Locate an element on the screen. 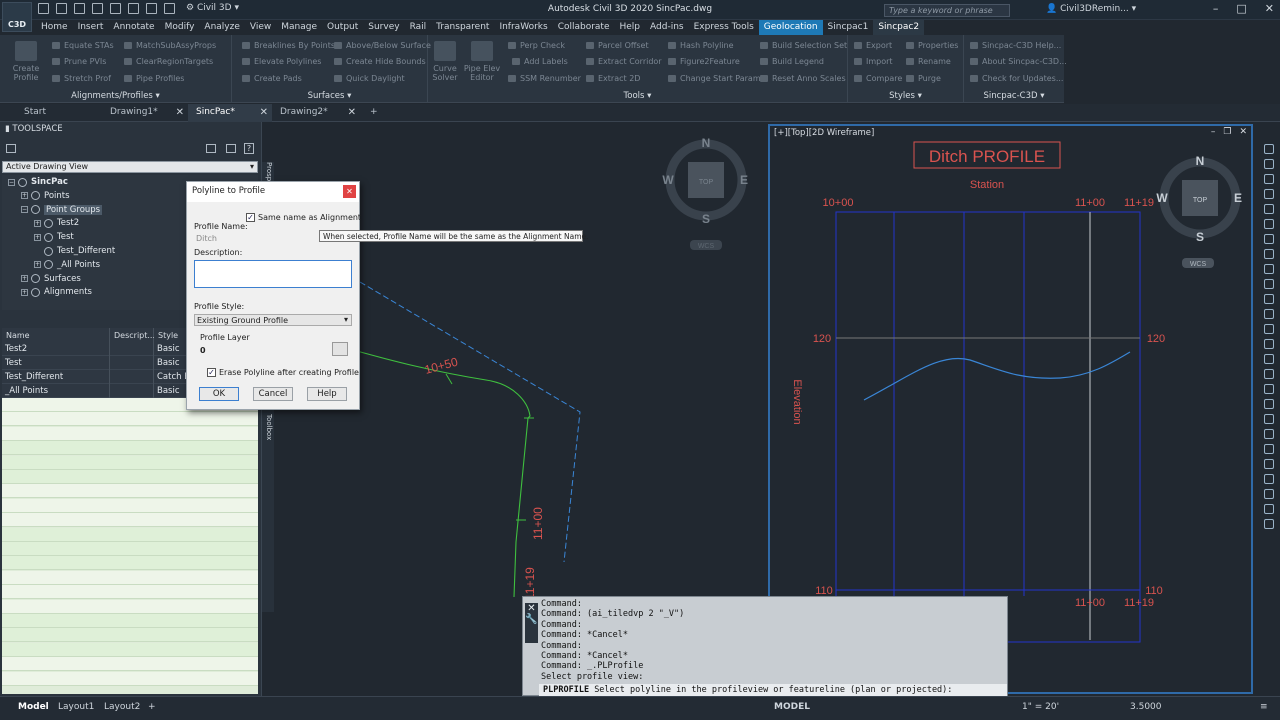 Image resolution: width=1280 pixels, height=720 pixels. expand-icon: − is located at coordinates (24, 210).